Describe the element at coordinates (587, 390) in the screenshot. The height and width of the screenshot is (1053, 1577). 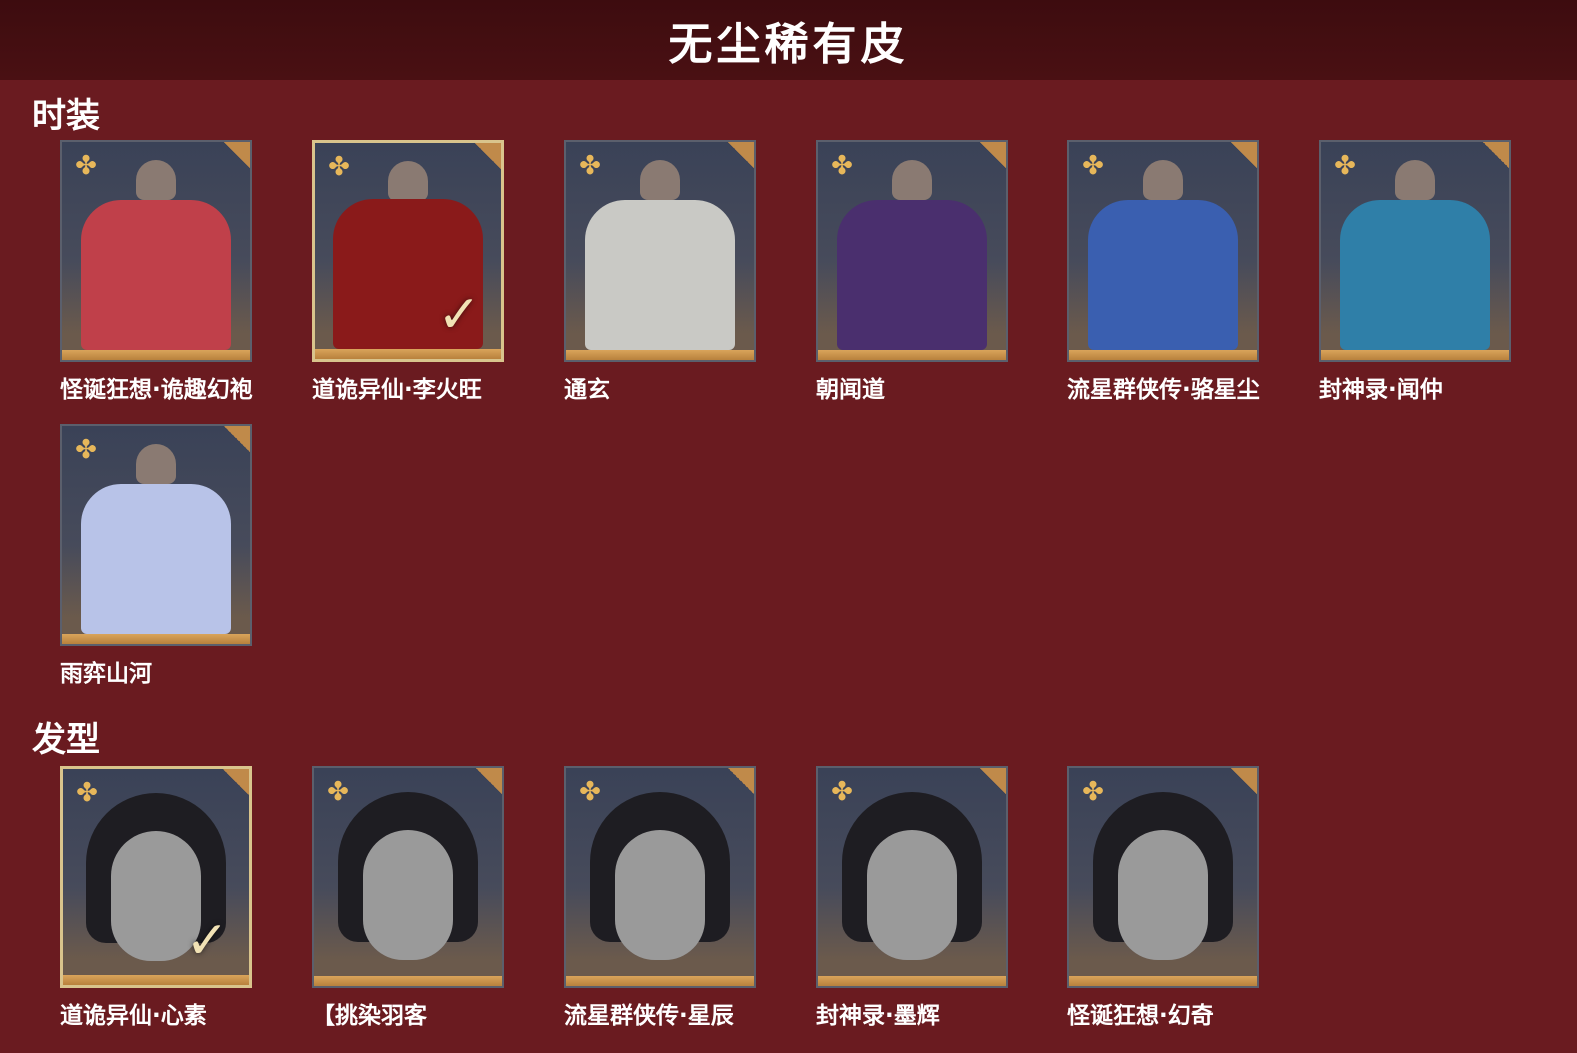
I see `outfit-name: 通玄` at that location.